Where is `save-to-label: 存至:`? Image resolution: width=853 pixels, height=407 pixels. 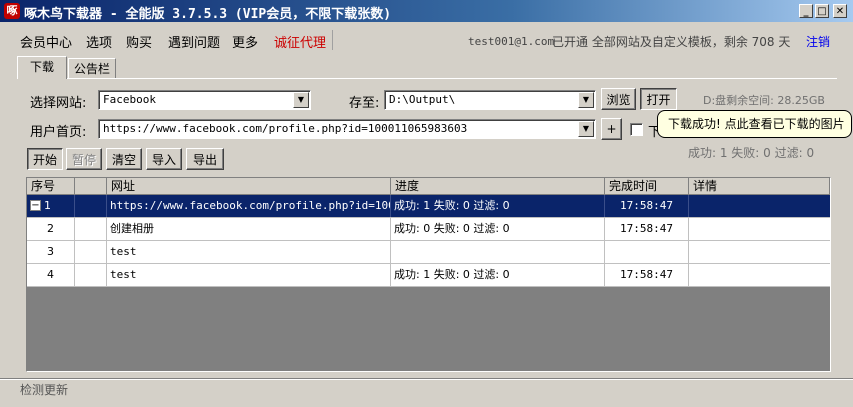
save-to-label: 存至: is located at coordinates (364, 103).